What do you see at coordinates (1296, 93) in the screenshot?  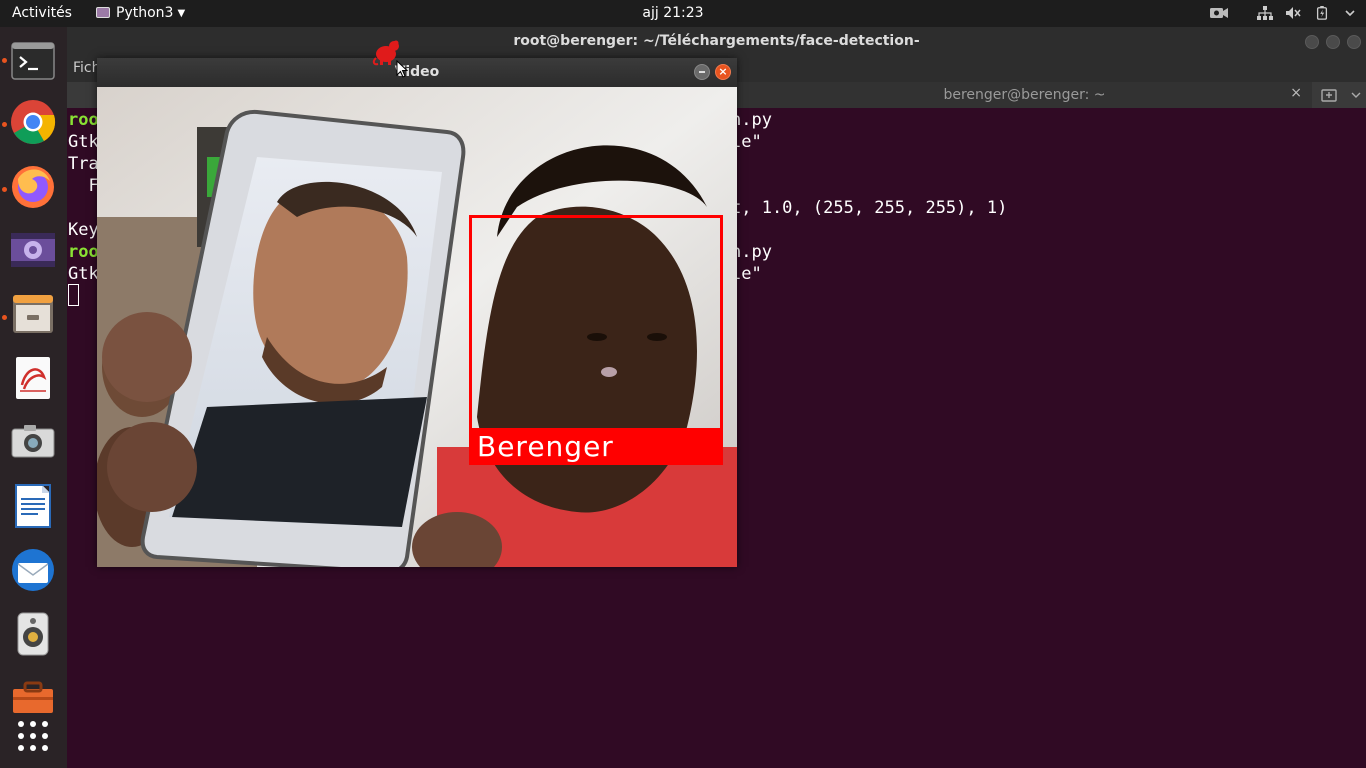 I see `tab-close-icon: ×` at bounding box center [1296, 93].